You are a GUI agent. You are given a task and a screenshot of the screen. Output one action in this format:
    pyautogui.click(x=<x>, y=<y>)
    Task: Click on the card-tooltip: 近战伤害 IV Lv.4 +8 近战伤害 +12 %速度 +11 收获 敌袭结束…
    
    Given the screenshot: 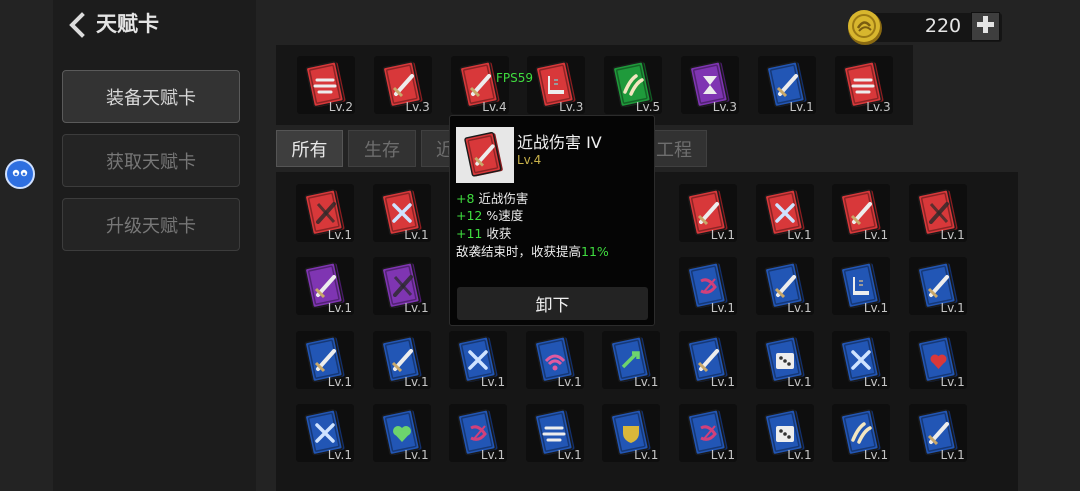 What is the action you would take?
    pyautogui.click(x=552, y=220)
    